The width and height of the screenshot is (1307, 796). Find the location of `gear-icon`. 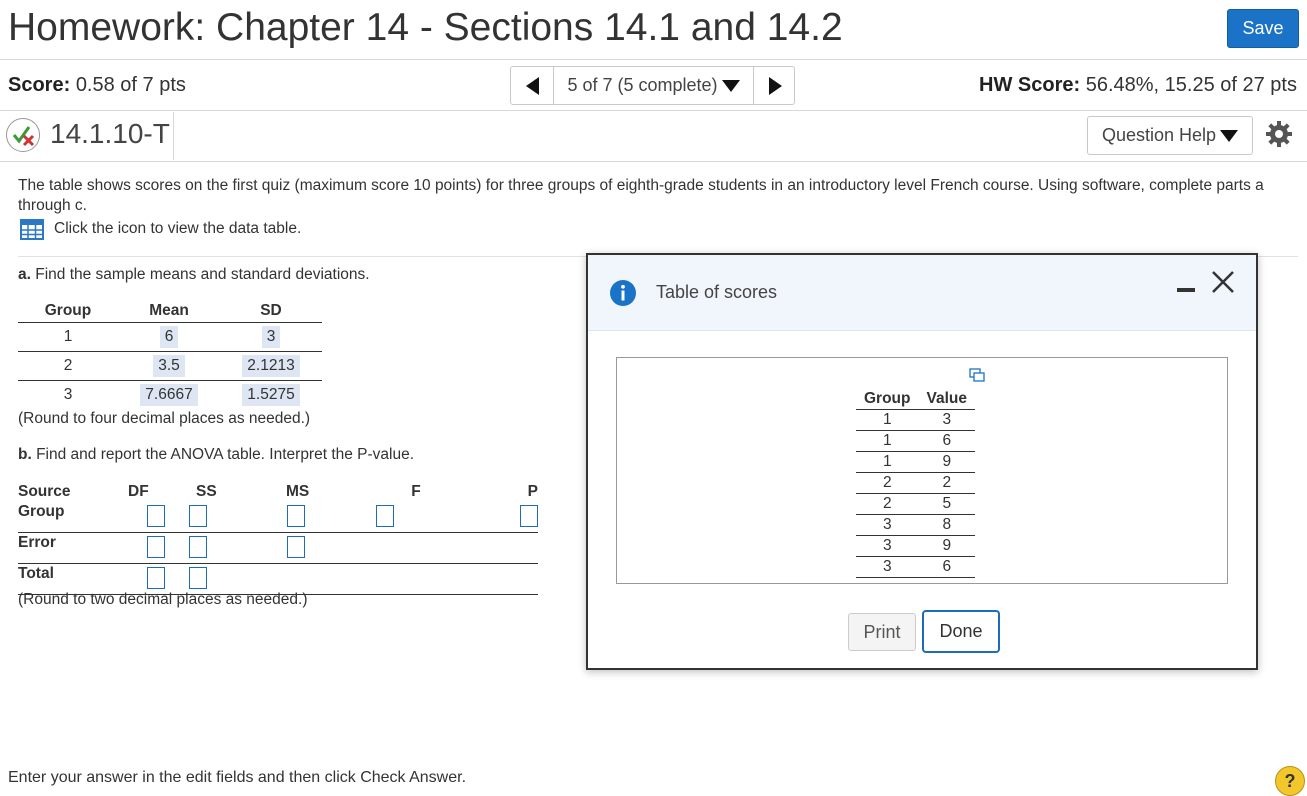

gear-icon is located at coordinates (1279, 134).